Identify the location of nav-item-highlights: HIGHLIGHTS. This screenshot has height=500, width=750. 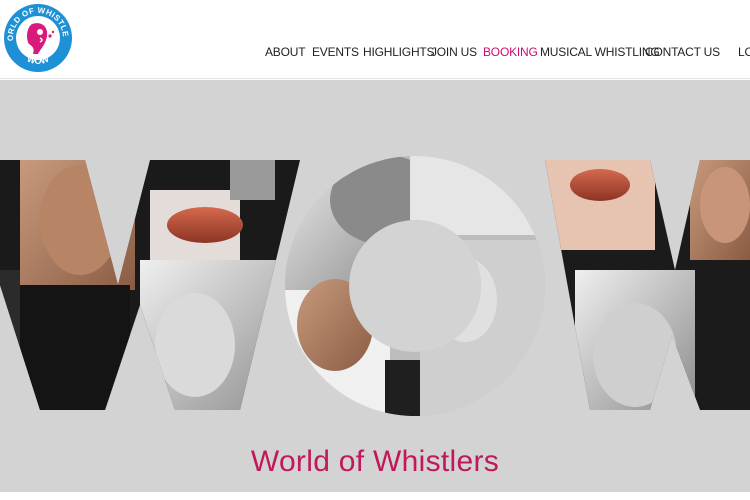
(399, 52).